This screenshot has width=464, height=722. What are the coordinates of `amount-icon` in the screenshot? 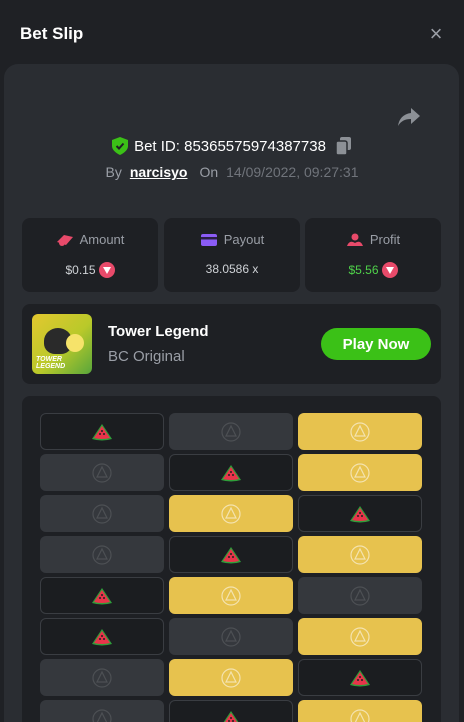 It's located at (64, 240).